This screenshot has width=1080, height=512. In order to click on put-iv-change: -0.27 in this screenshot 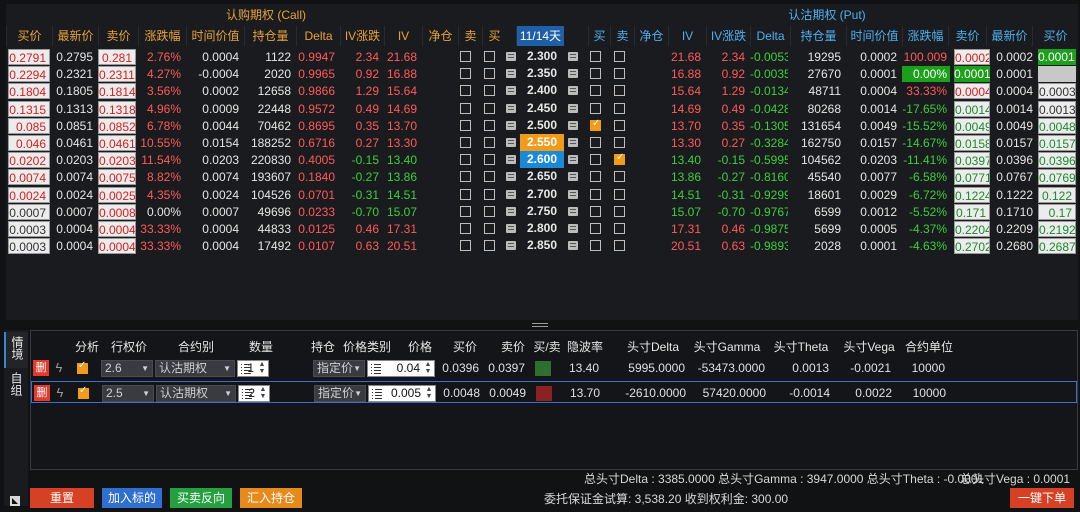, I will do `click(727, 177)`.